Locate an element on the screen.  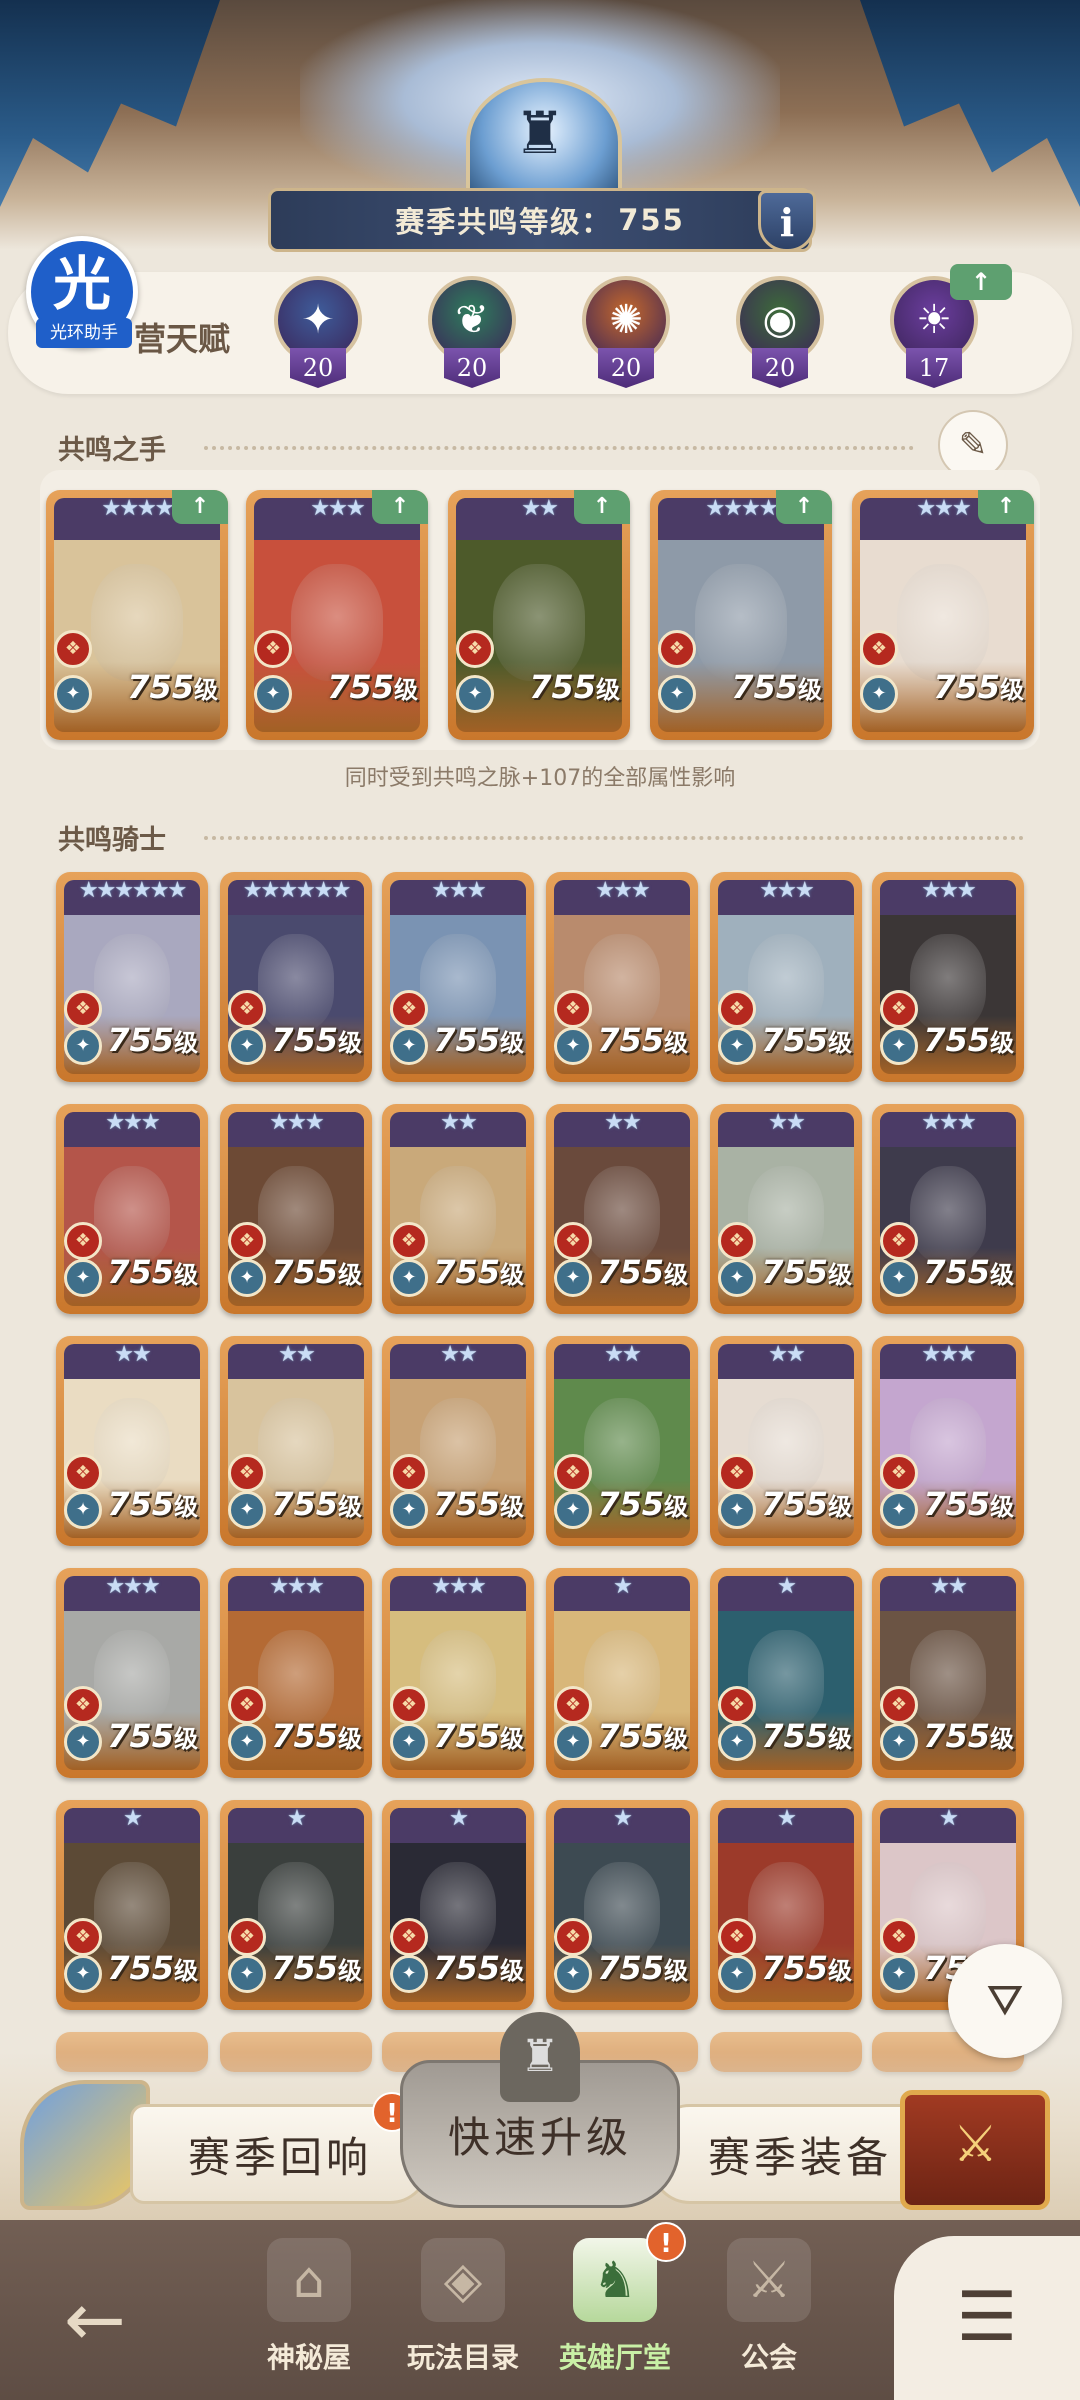
faction-talent: ❦ 20 is located at coordinates (472, 332).